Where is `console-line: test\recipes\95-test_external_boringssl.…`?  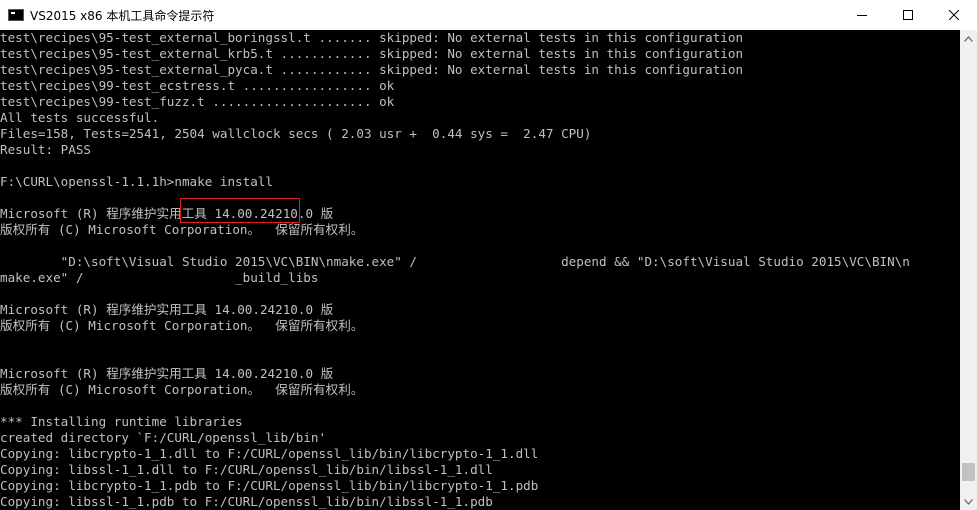 console-line: test\recipes\95-test_external_boringssl.… is located at coordinates (372, 37).